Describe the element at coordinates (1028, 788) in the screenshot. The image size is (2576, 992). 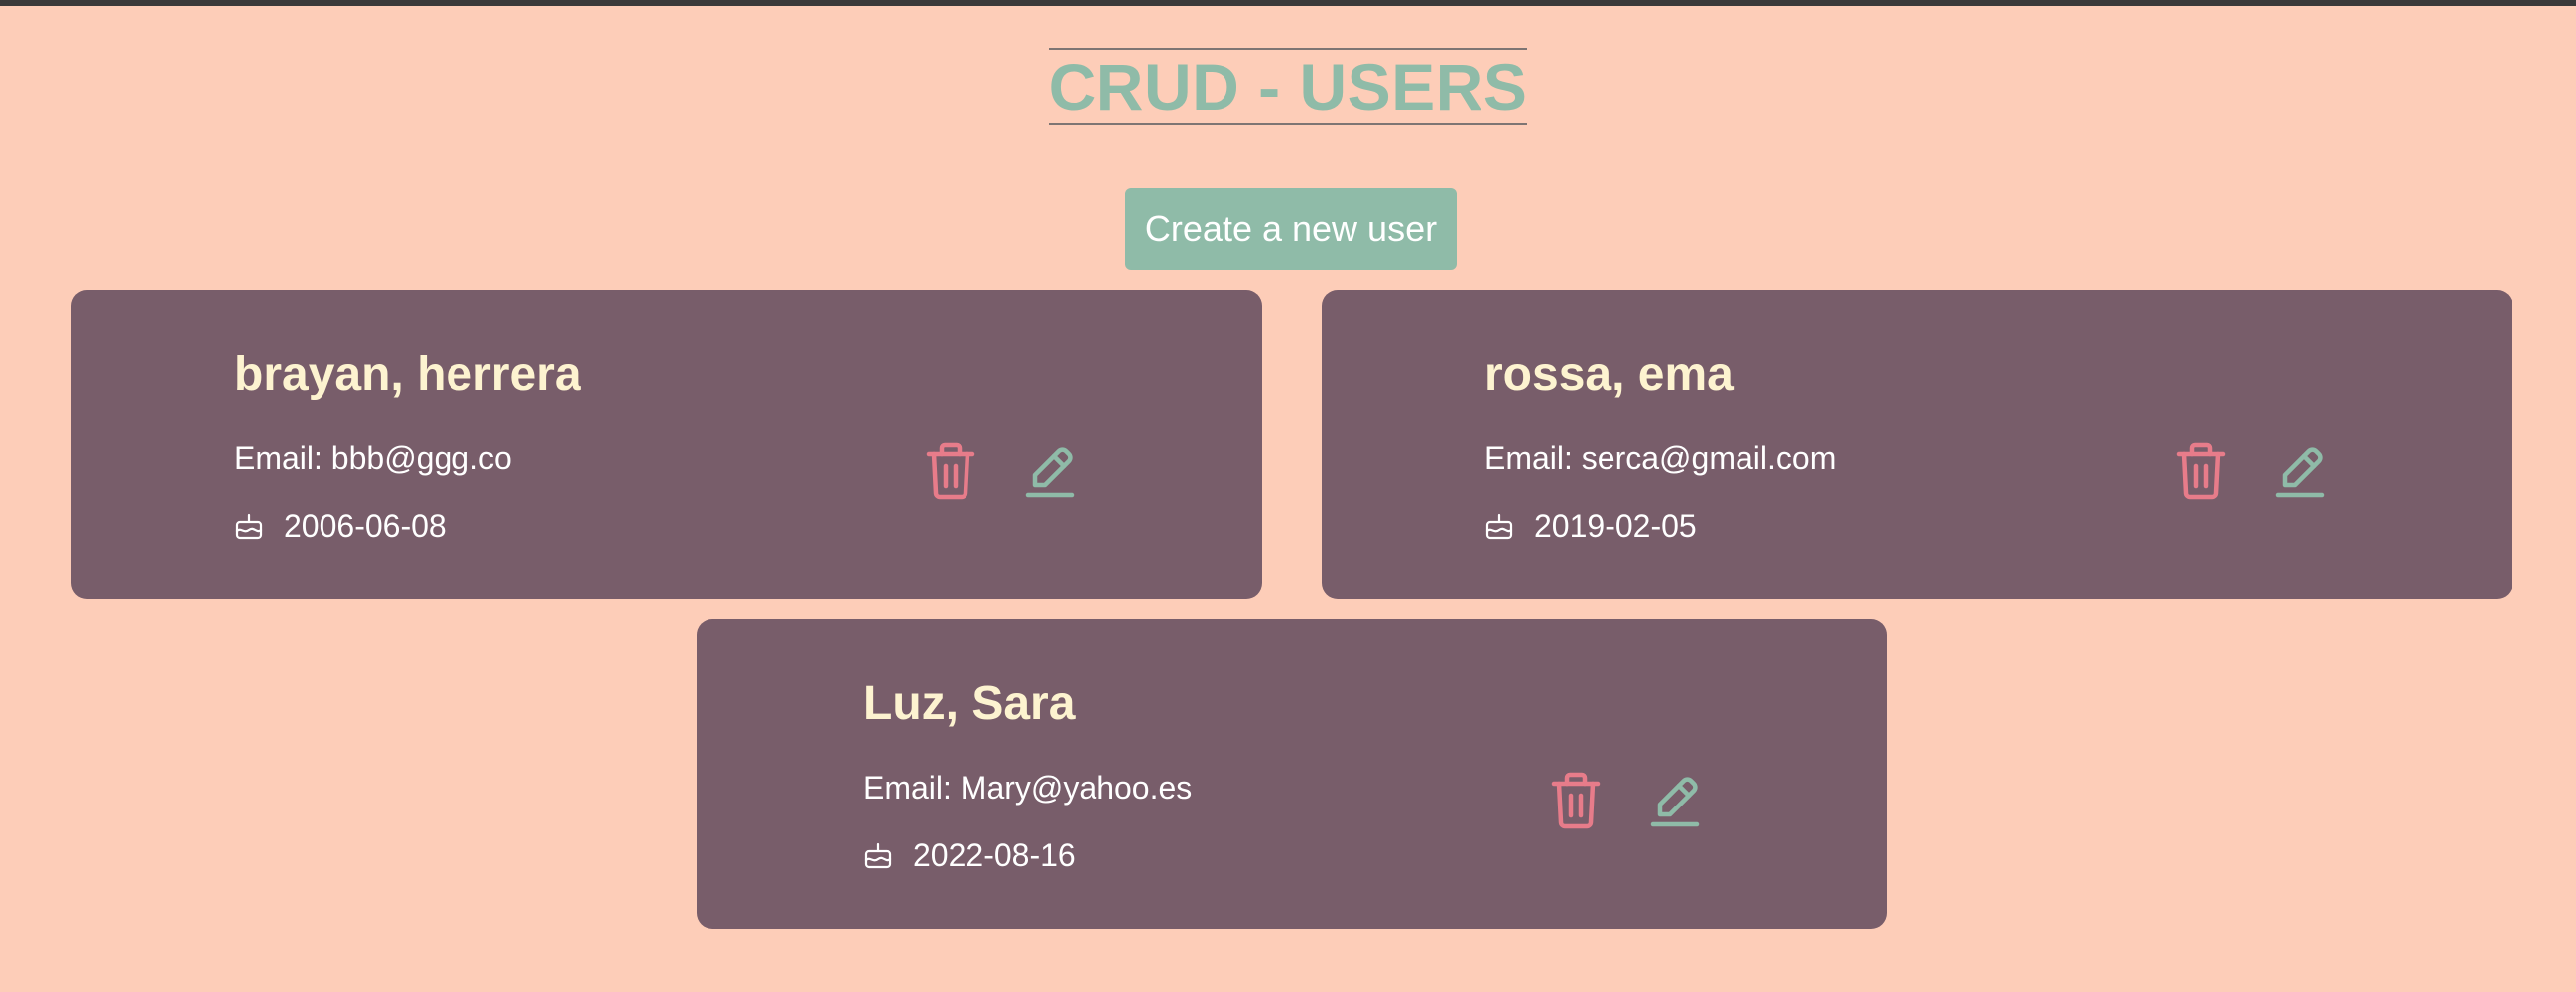
I see `user-email: Email: Mary@yahoo.es` at that location.